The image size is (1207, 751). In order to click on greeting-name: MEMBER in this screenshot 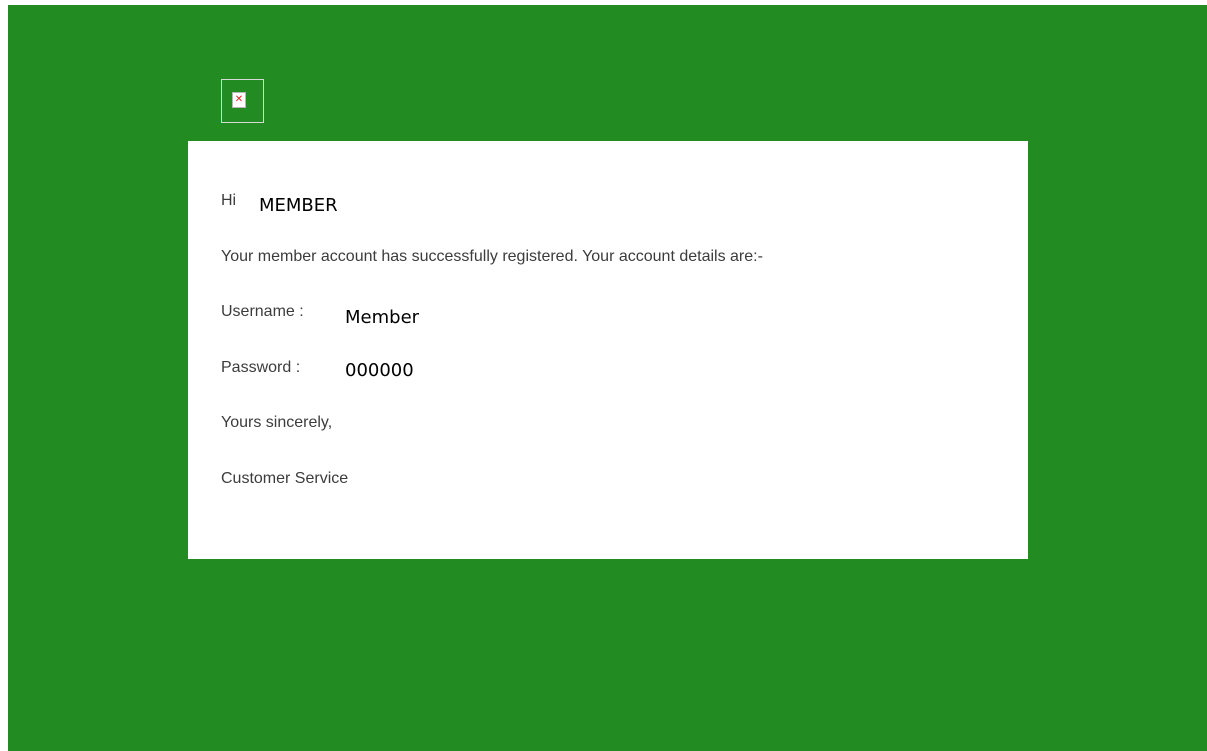, I will do `click(298, 205)`.